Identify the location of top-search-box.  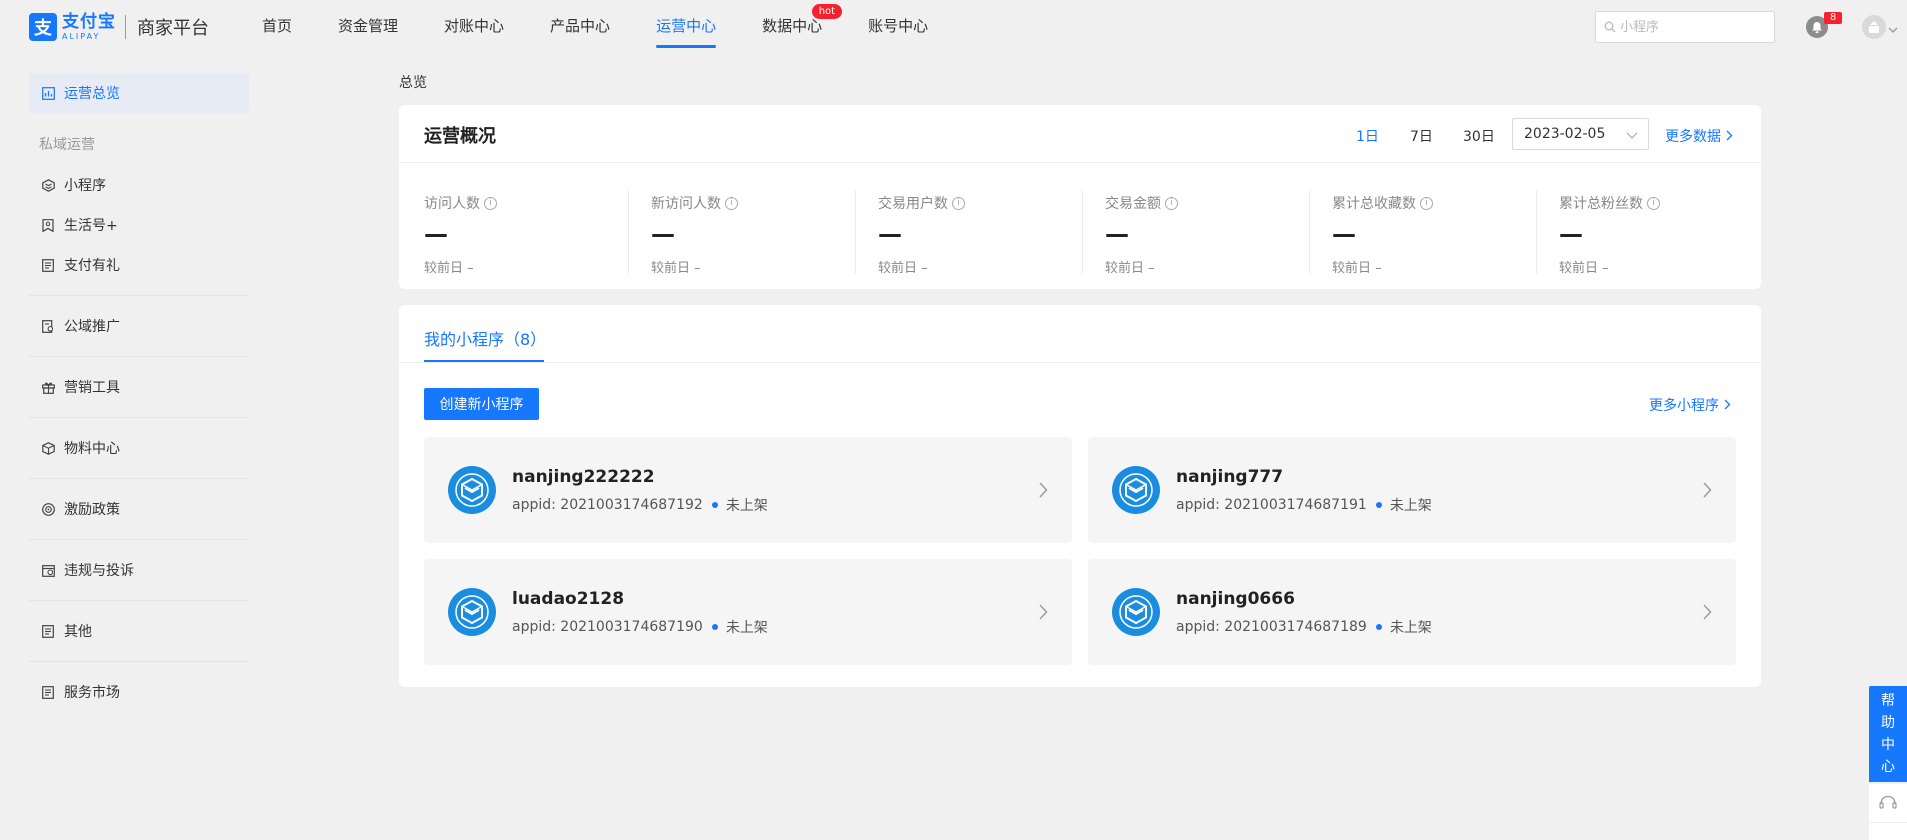
(1685, 27).